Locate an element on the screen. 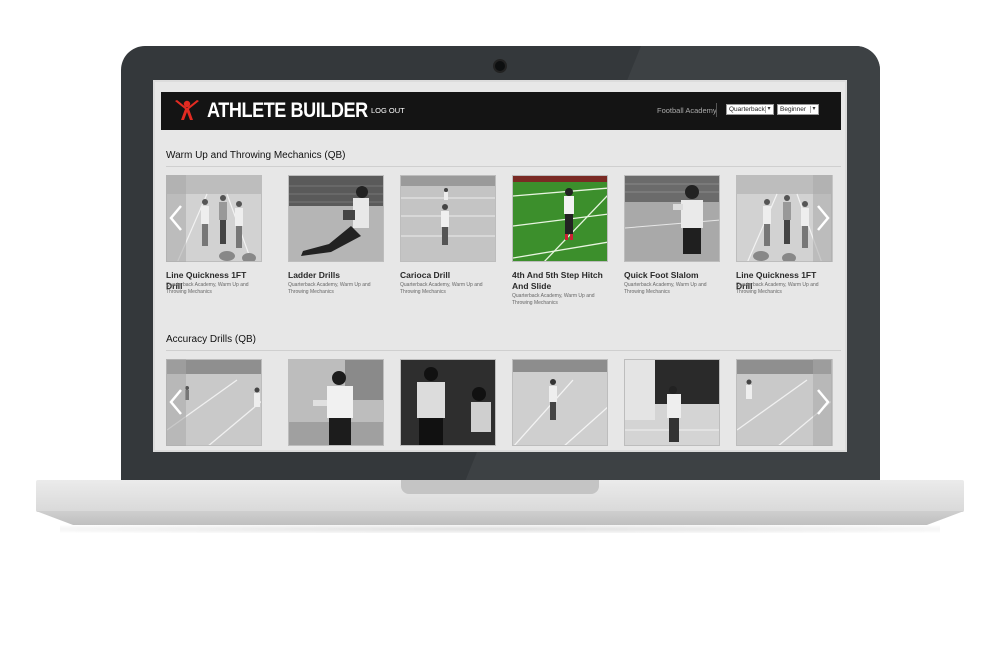 The height and width of the screenshot is (670, 1000). athlete-logo-icon is located at coordinates (187, 110).